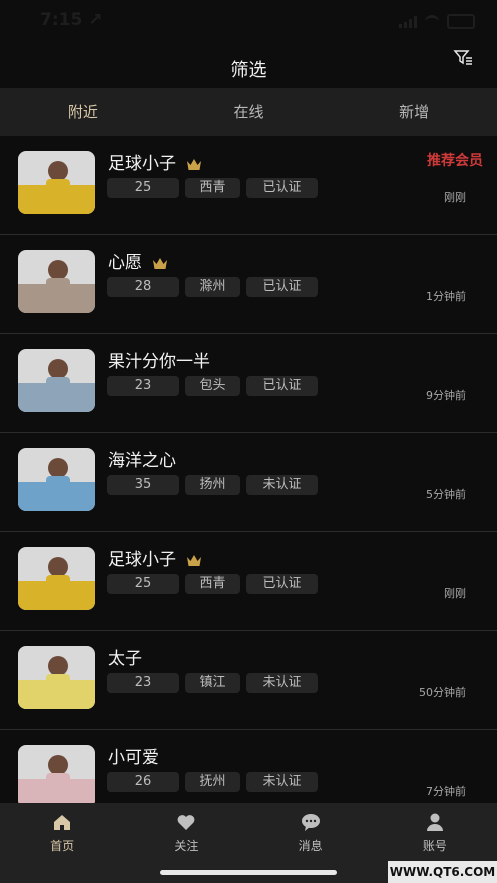  Describe the element at coordinates (442, 872) in the screenshot. I see `watermark: WWW.QT6.COM` at that location.